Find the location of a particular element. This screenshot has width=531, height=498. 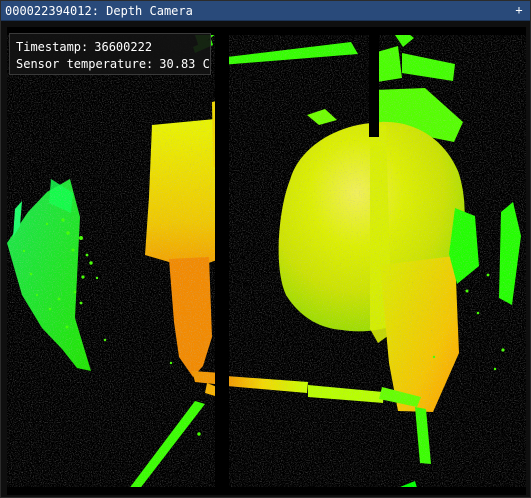

timestamp-label: Timestamp: is located at coordinates (52, 47).